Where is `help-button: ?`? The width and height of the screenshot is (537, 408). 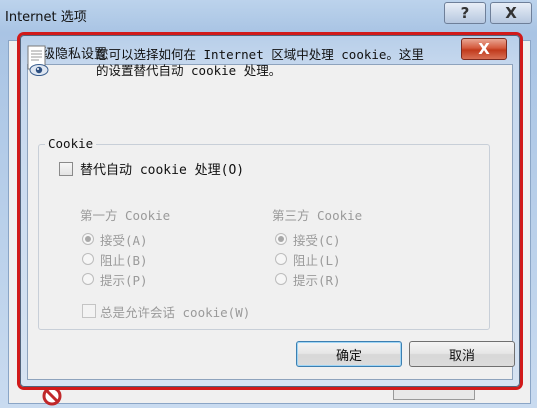
help-button: ? is located at coordinates (465, 13).